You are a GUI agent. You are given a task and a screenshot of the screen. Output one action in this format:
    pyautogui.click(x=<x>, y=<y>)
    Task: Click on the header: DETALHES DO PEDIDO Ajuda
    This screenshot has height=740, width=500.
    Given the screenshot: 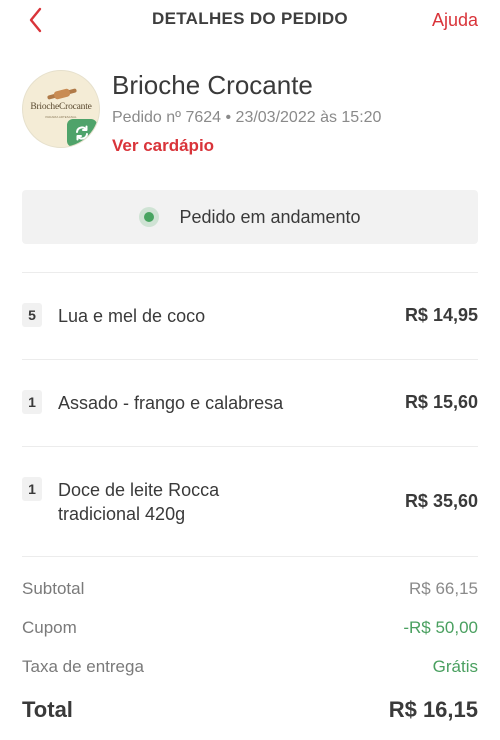 What is the action you would take?
    pyautogui.click(x=250, y=20)
    